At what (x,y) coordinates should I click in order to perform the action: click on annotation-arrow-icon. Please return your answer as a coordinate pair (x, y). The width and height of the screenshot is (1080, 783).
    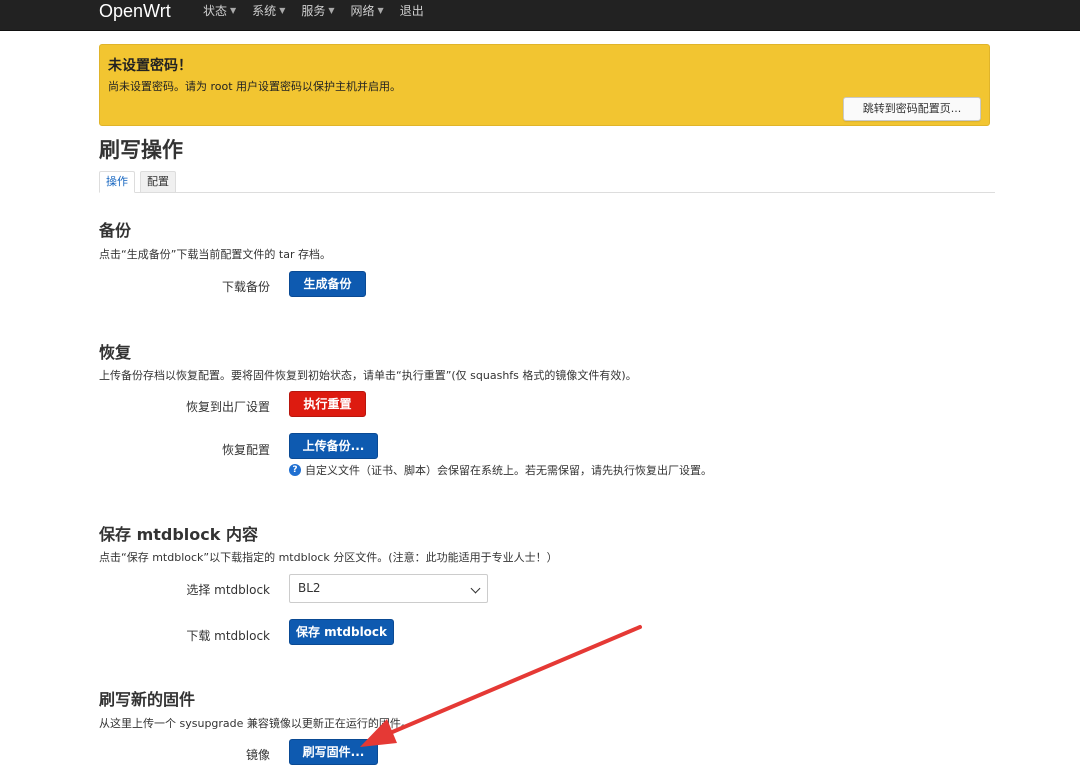
    Looking at the image, I should click on (501, 686).